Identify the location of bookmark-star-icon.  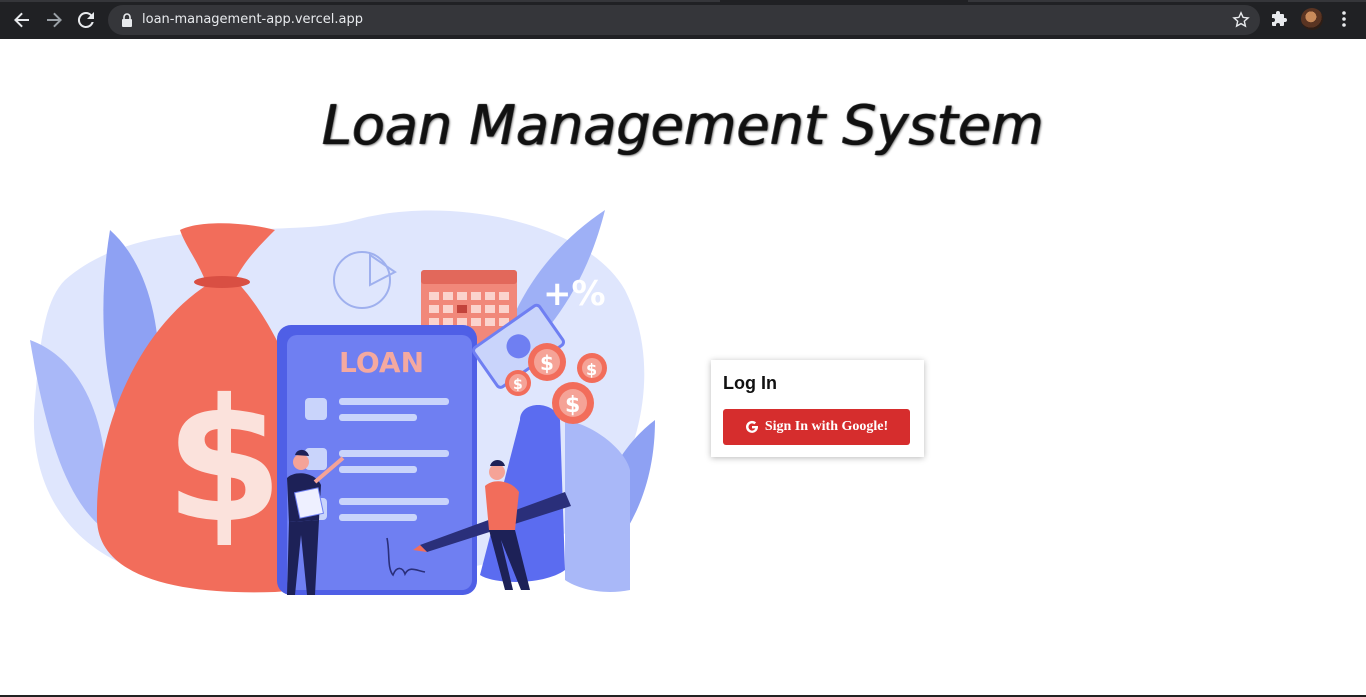
(1241, 20).